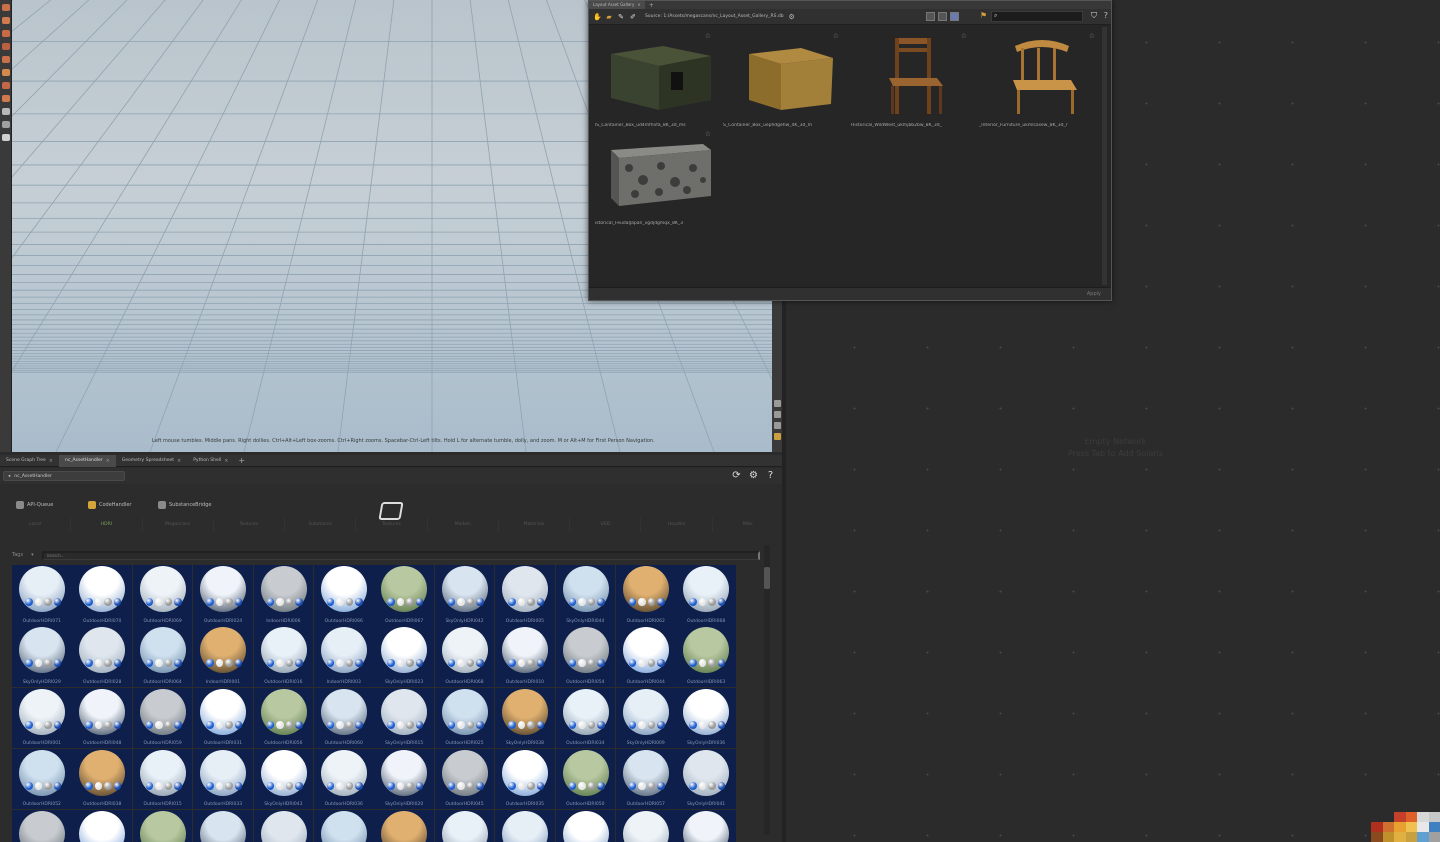  I want to click on gallery-scrollbar, so click(1104, 156).